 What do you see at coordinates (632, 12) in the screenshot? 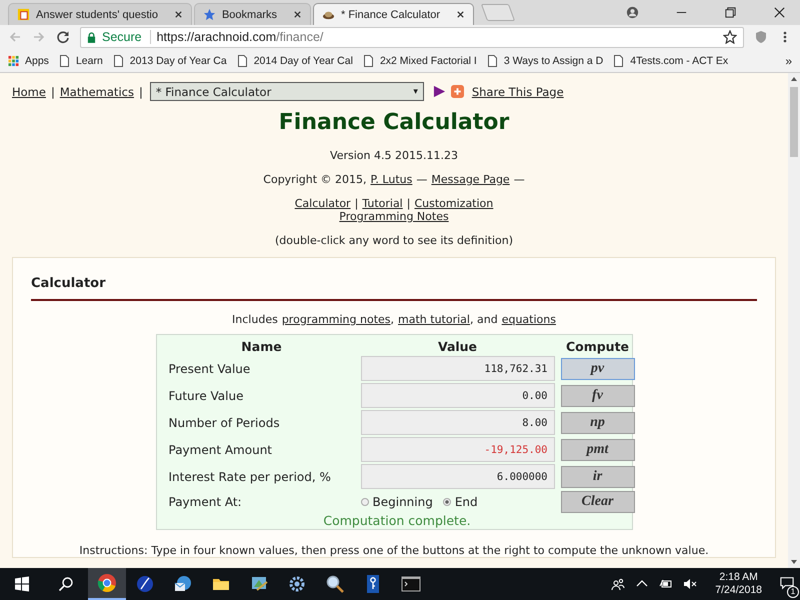
I see `profile-icon` at bounding box center [632, 12].